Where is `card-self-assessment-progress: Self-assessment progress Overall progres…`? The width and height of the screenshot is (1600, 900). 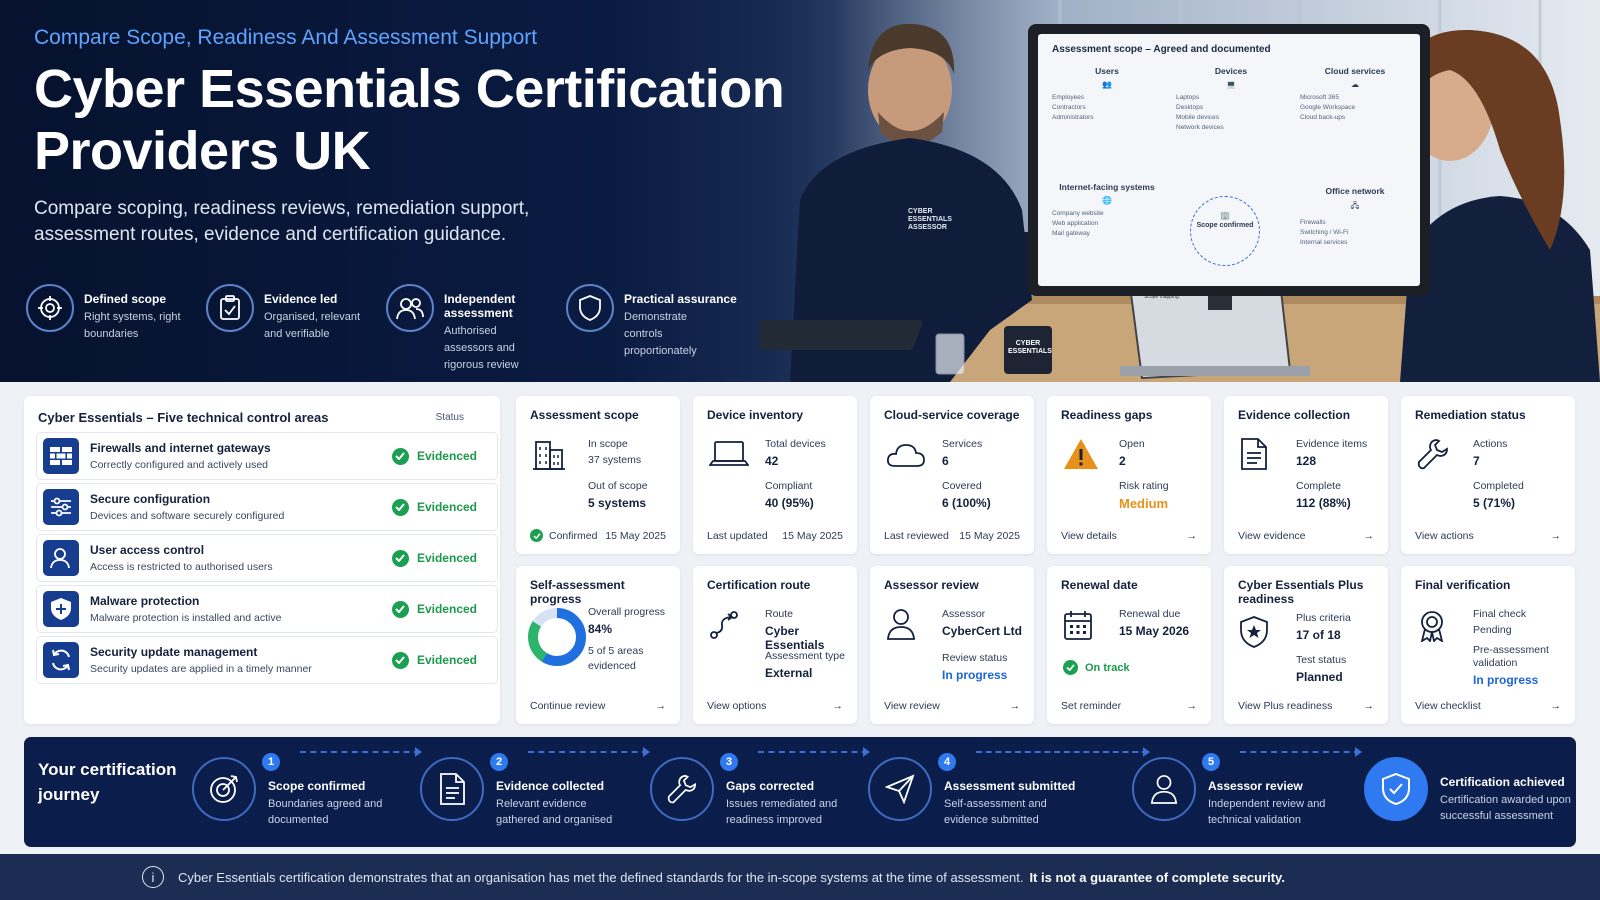
card-self-assessment-progress: Self-assessment progress Overall progres… is located at coordinates (598, 645).